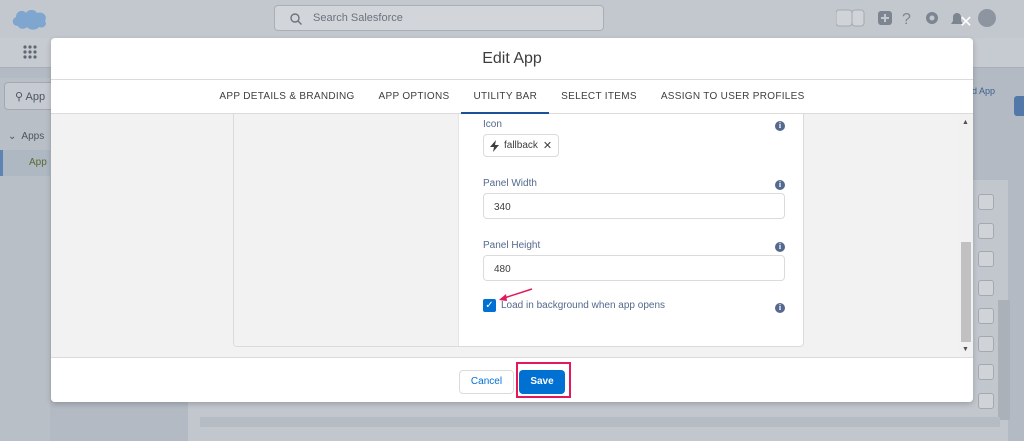  I want to click on scroll-down-icon: ▼, so click(965, 349).